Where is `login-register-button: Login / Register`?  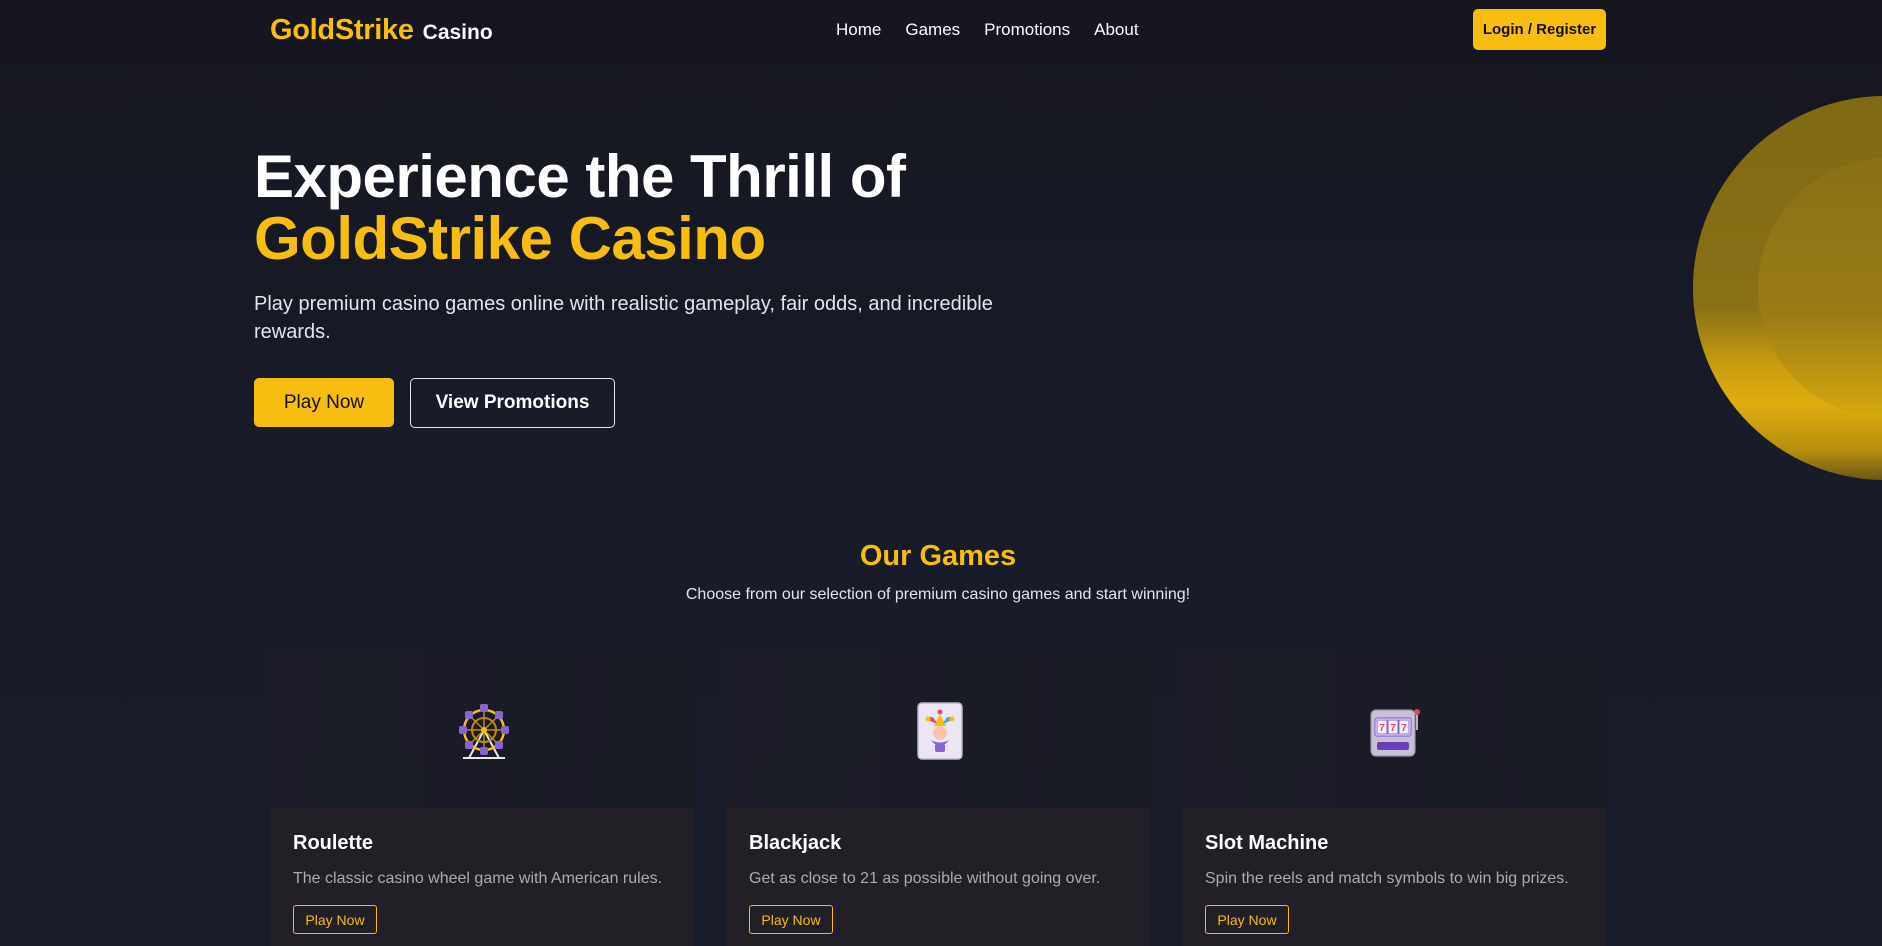 login-register-button: Login / Register is located at coordinates (1539, 29).